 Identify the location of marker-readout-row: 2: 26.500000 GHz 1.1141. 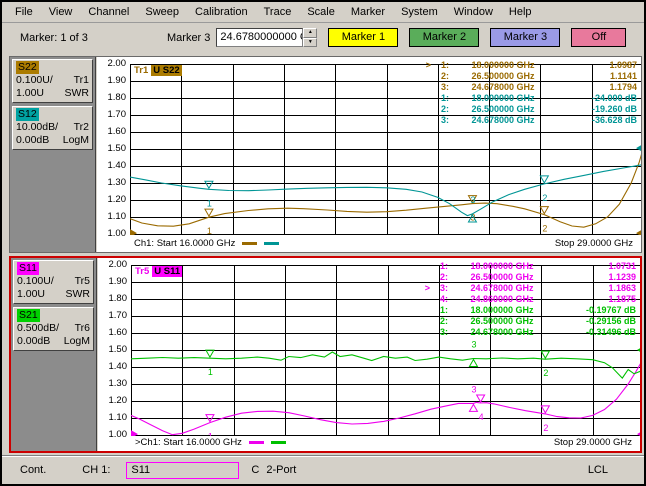
(538, 76).